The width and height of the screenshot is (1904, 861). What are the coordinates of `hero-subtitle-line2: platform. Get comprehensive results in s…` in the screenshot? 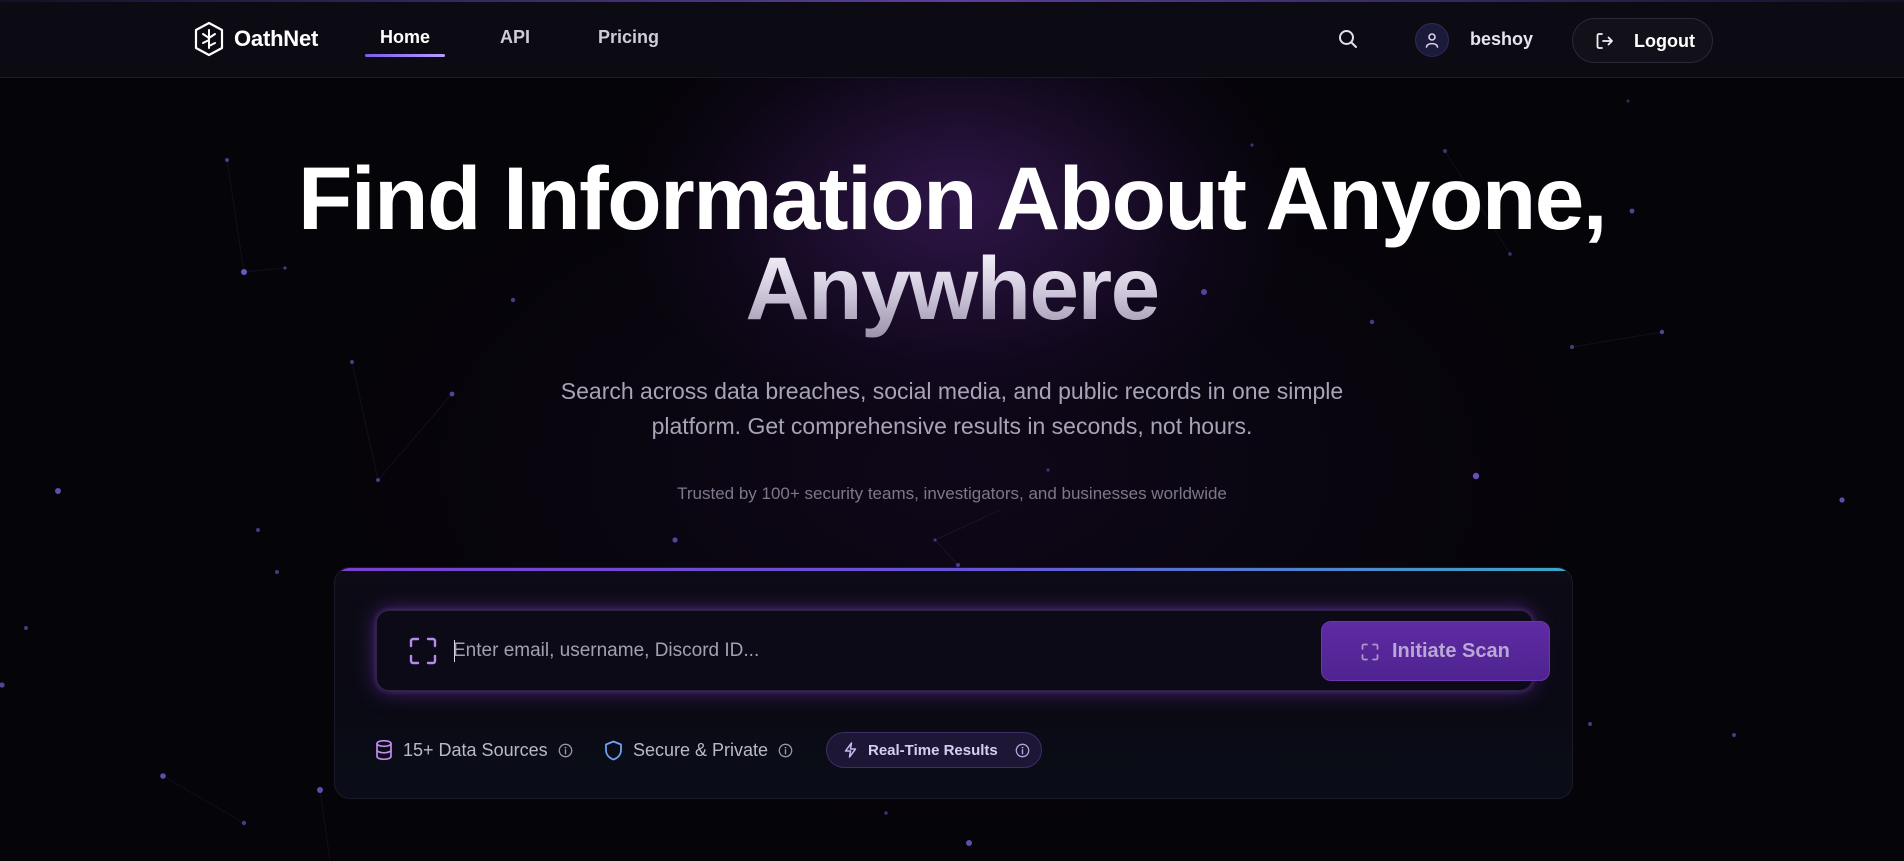 It's located at (952, 426).